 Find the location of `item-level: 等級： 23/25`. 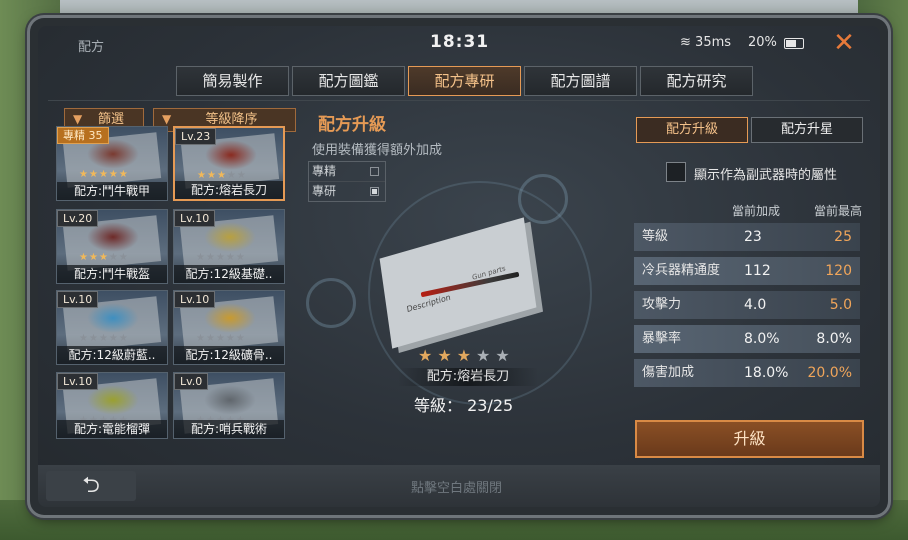

item-level: 等級： 23/25 is located at coordinates (464, 405).